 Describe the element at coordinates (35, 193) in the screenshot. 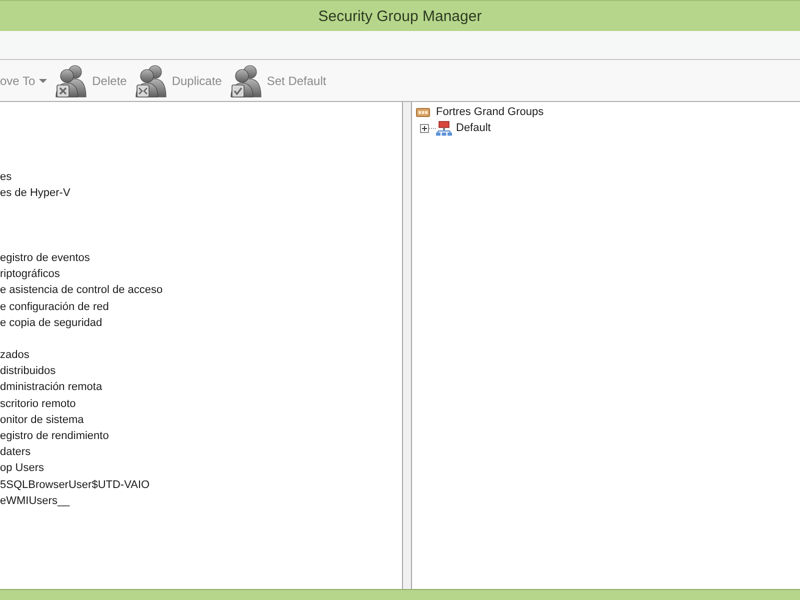

I see `list-item: es de Hyper-V` at that location.